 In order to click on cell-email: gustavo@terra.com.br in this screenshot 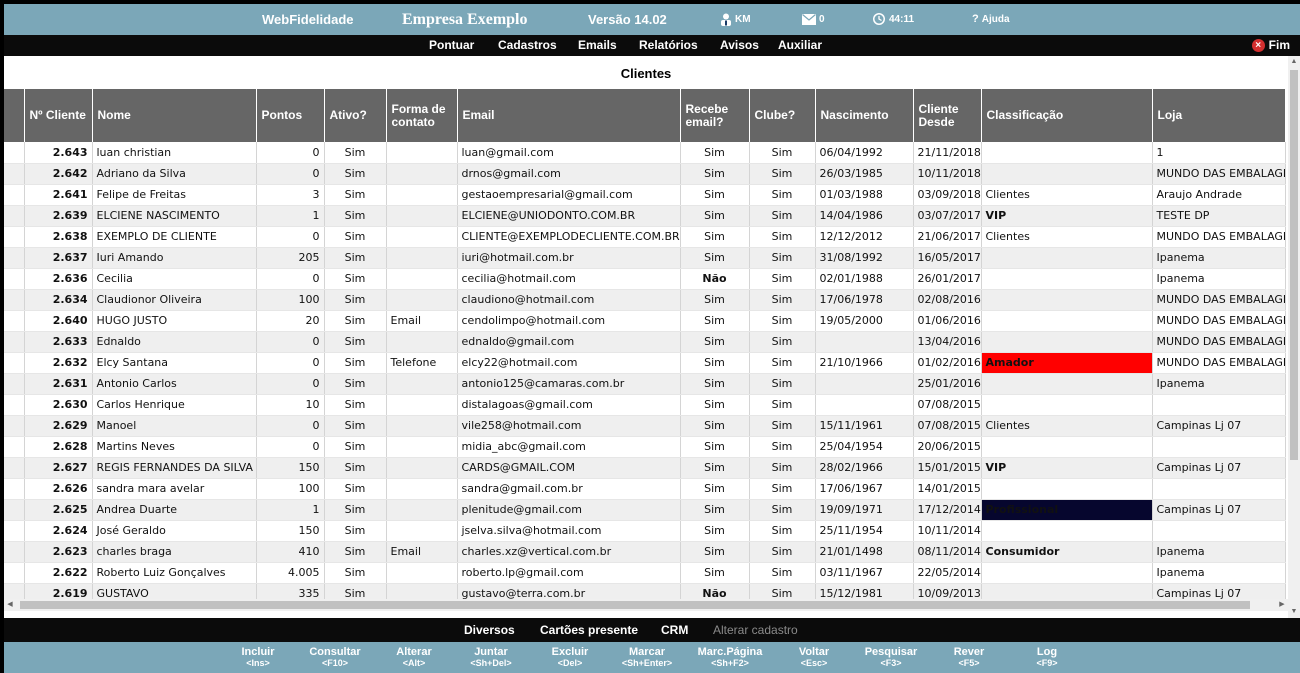, I will do `click(569, 591)`.